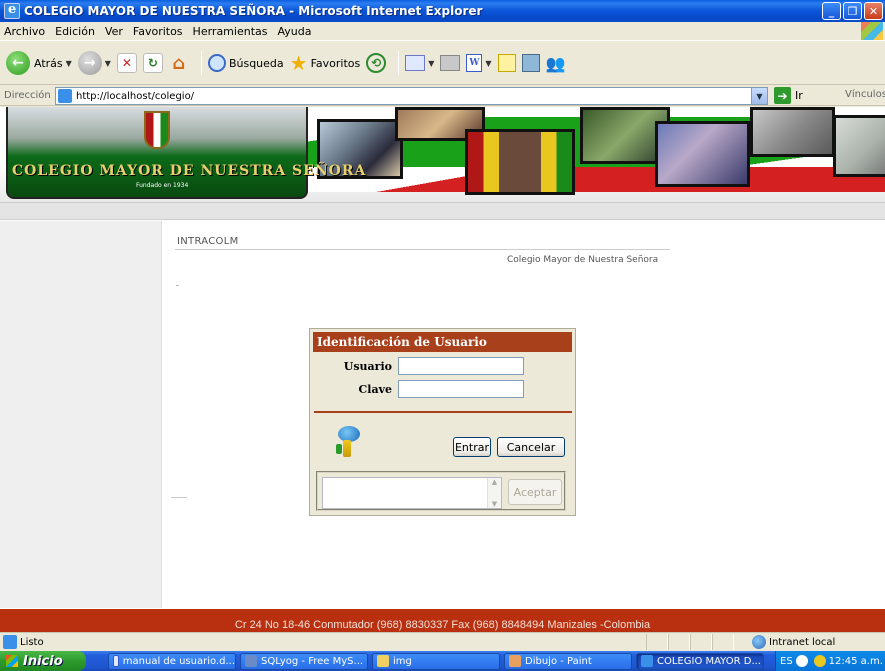 The image size is (885, 671). Describe the element at coordinates (494, 482) in the screenshot. I see `scroll-up-icon: ▲` at that location.